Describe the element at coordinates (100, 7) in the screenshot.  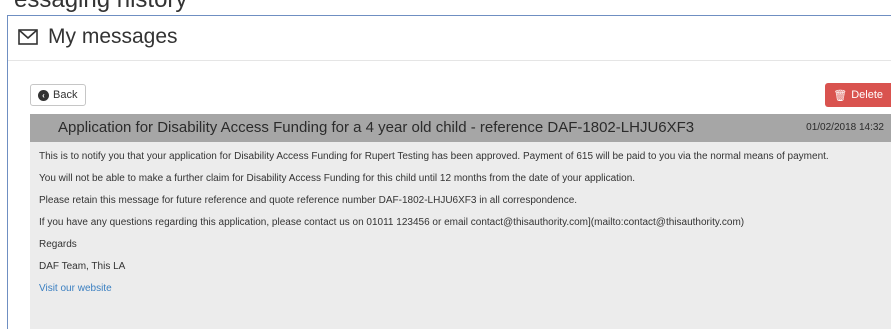
I see `page-heading-cutoff: essaging history` at that location.